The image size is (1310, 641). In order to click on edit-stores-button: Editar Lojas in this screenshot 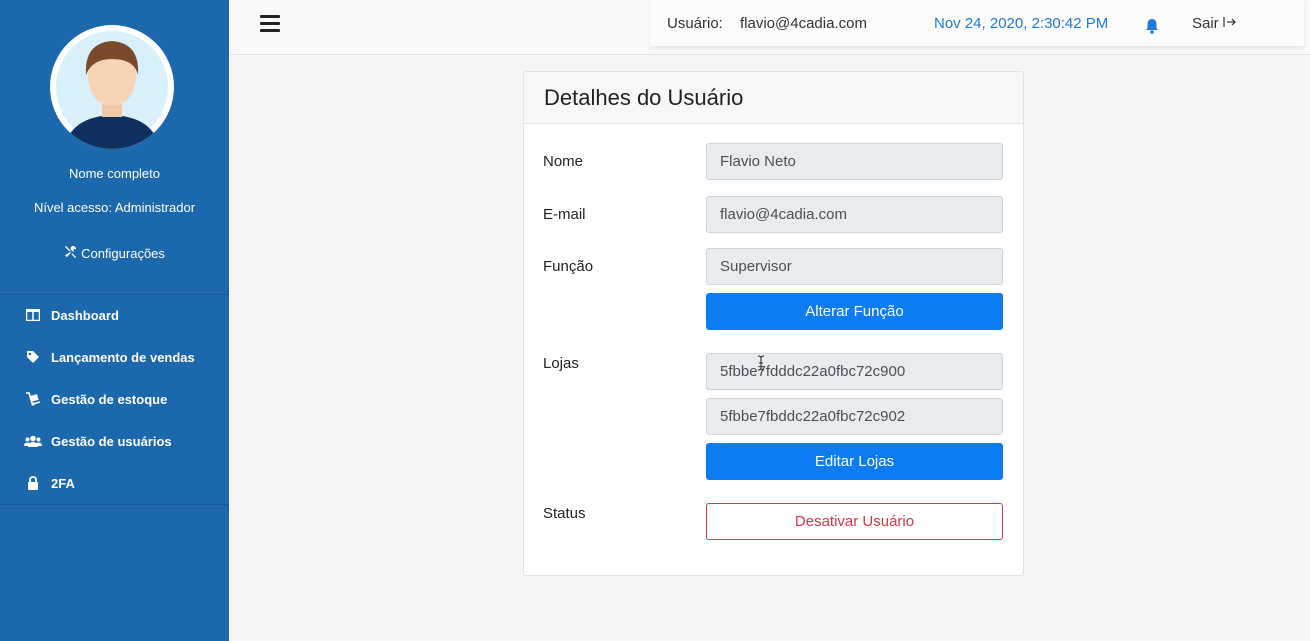, I will do `click(854, 461)`.